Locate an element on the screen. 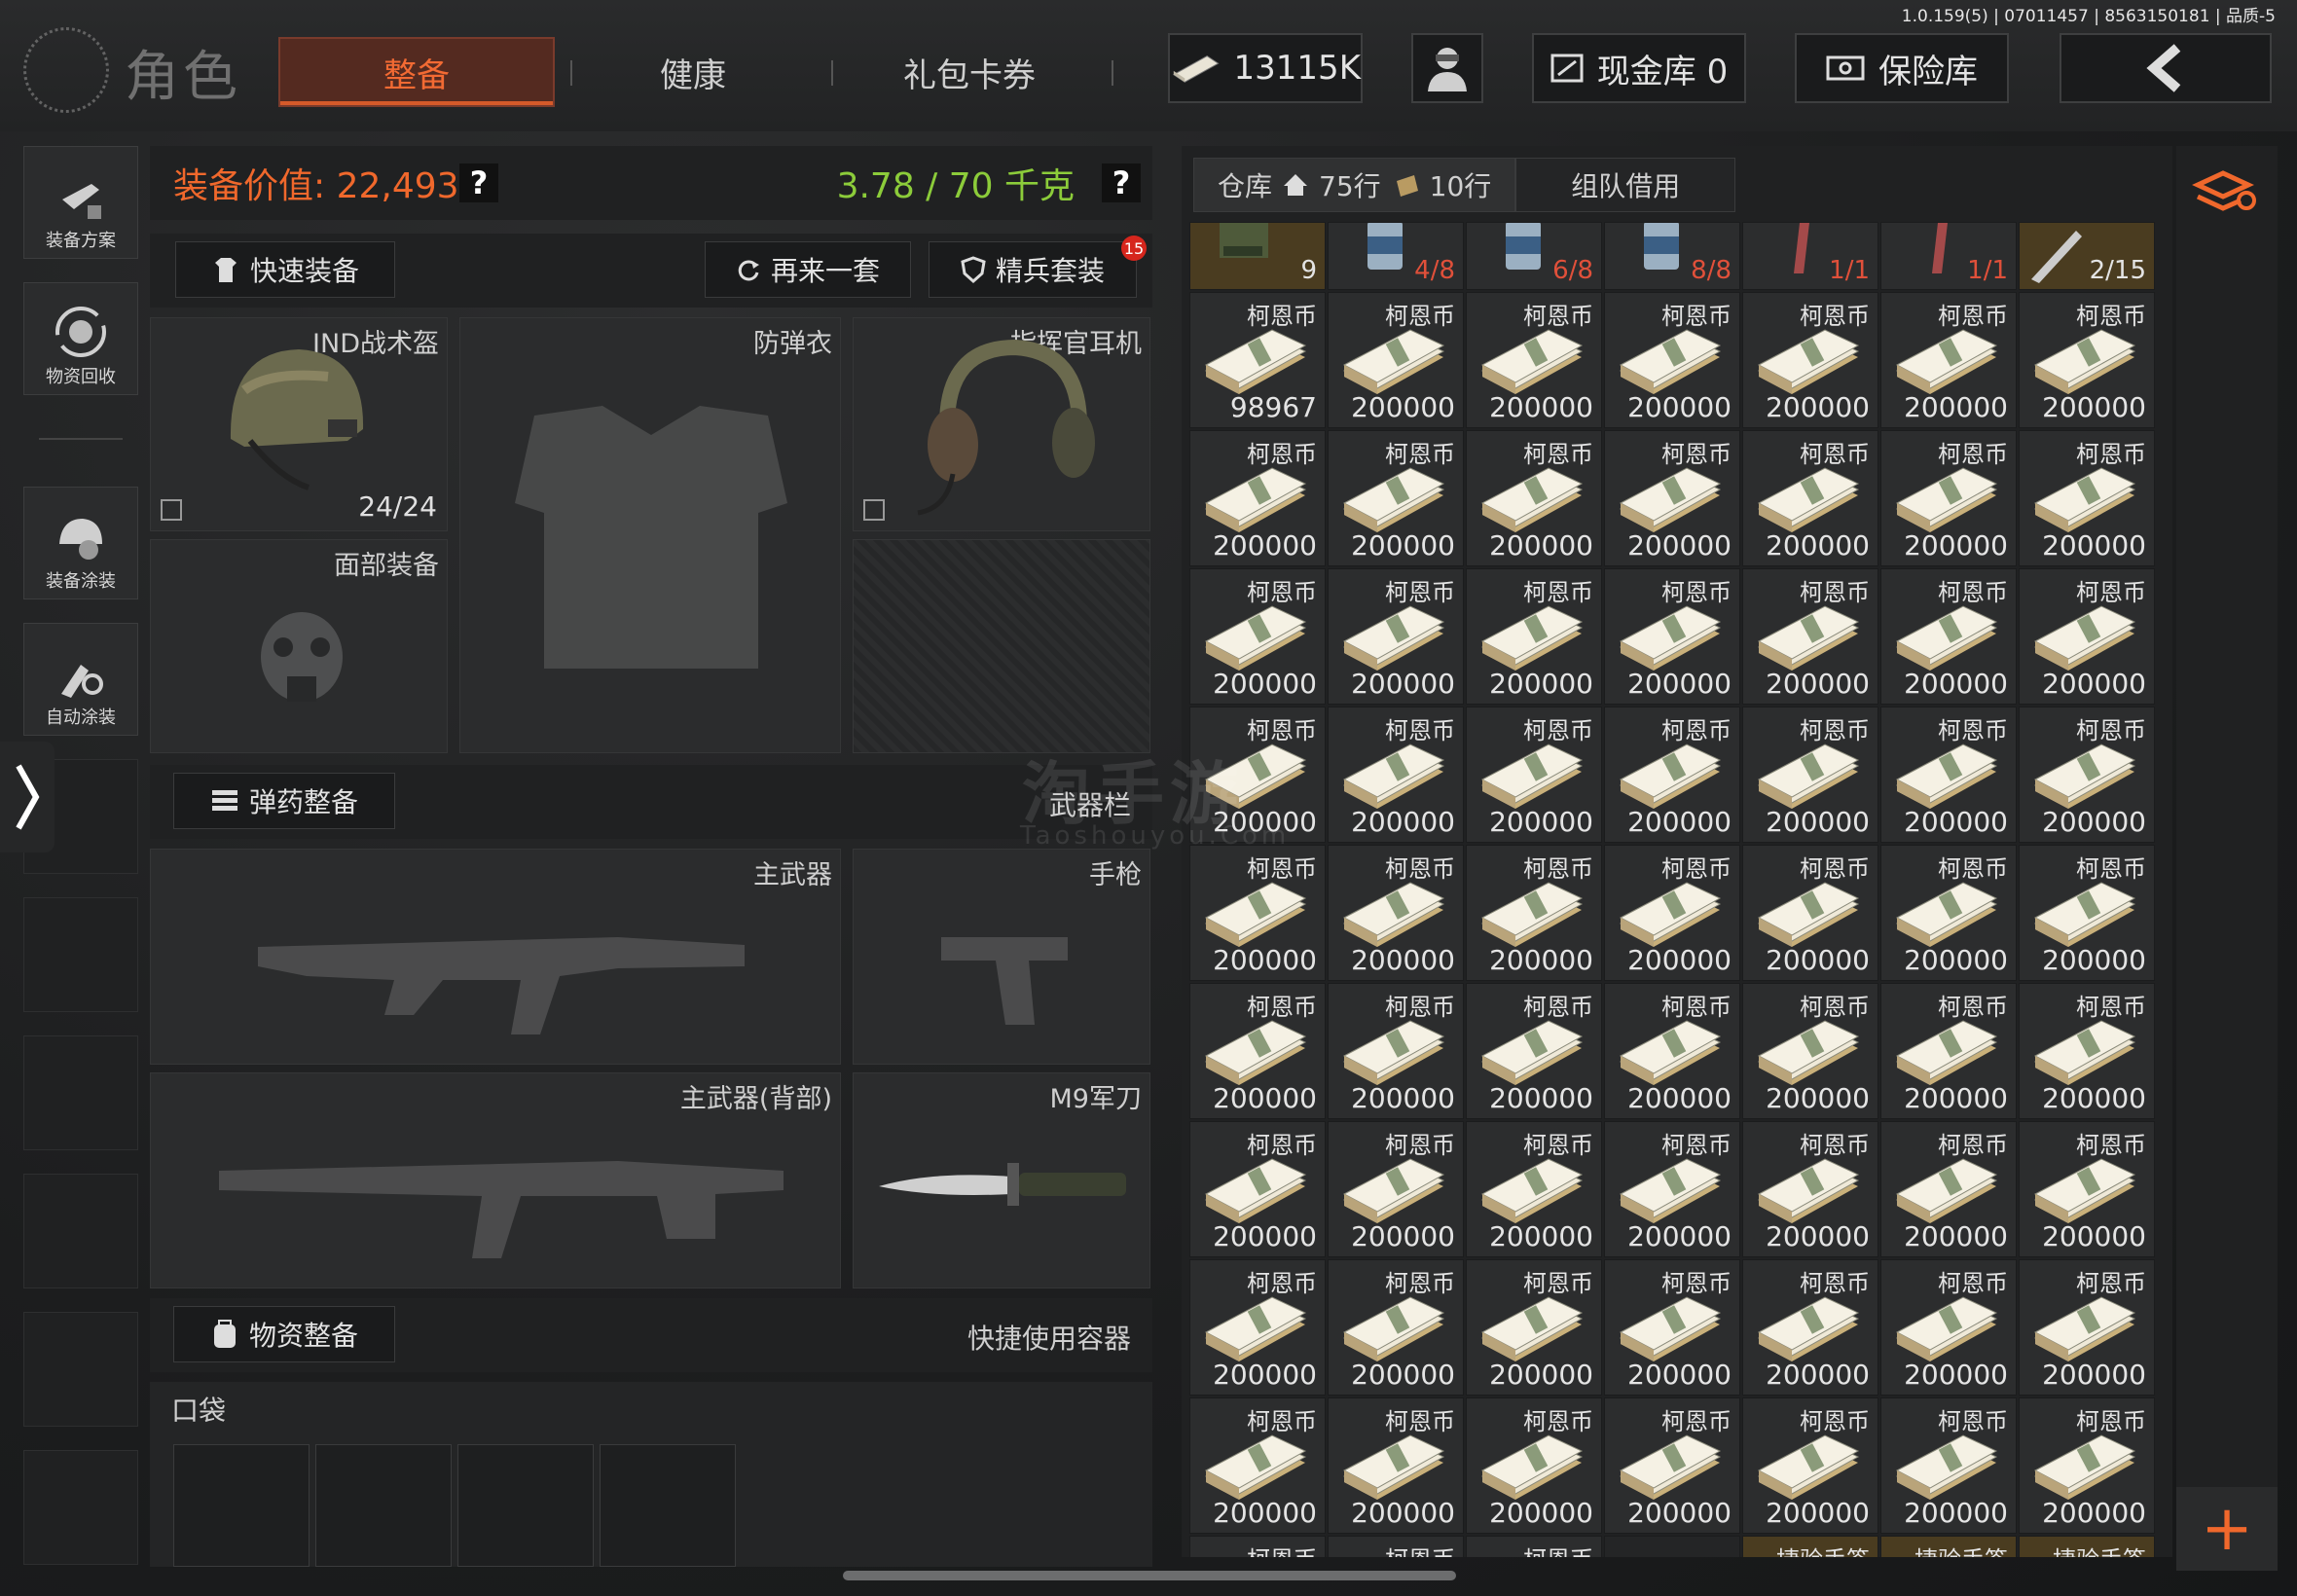 This screenshot has height=1596, width=2297. helmet-slot: IND战术盔 24/24 is located at coordinates (299, 424).